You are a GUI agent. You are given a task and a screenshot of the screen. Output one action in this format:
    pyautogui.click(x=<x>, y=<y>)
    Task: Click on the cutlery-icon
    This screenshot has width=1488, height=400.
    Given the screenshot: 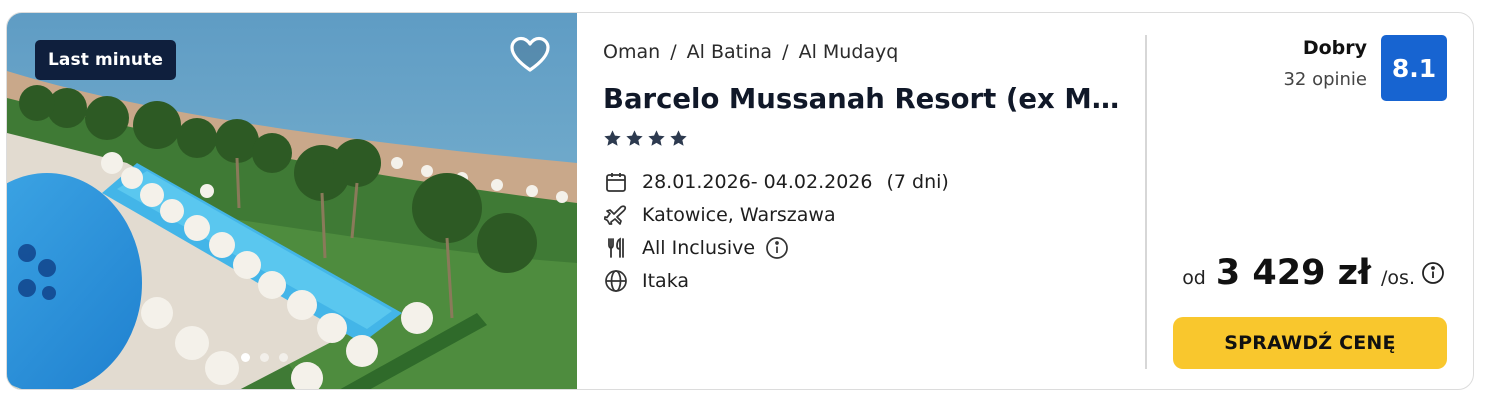 What is the action you would take?
    pyautogui.click(x=616, y=248)
    